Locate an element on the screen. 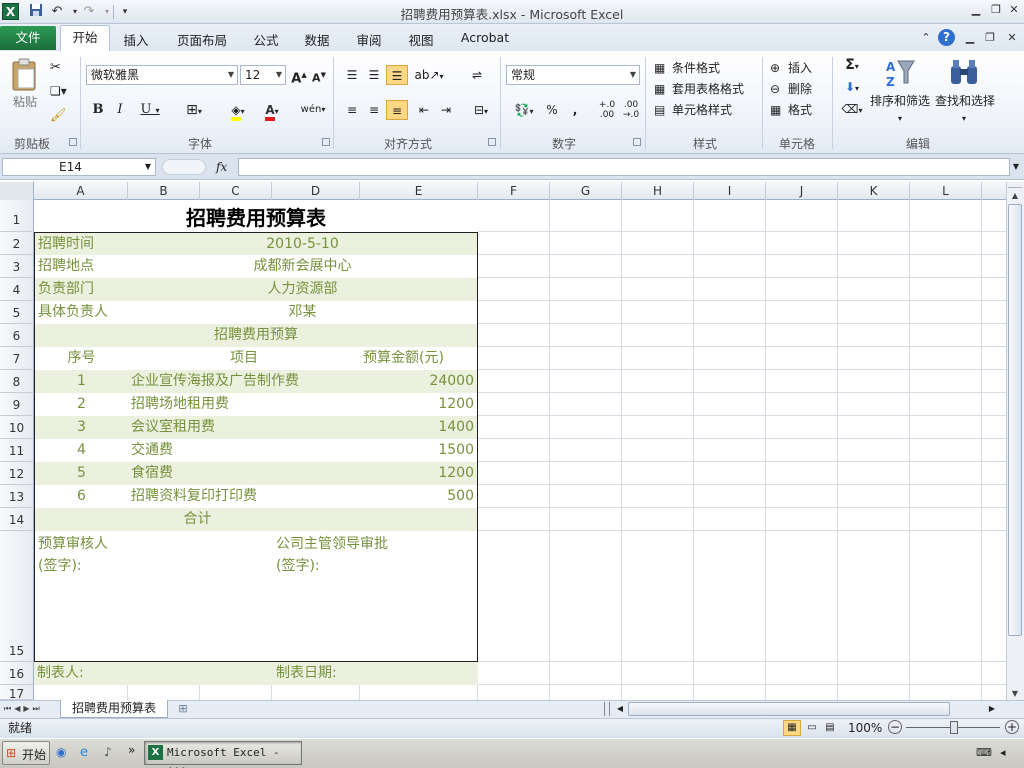  owner-value: 邓某 is located at coordinates (303, 313).